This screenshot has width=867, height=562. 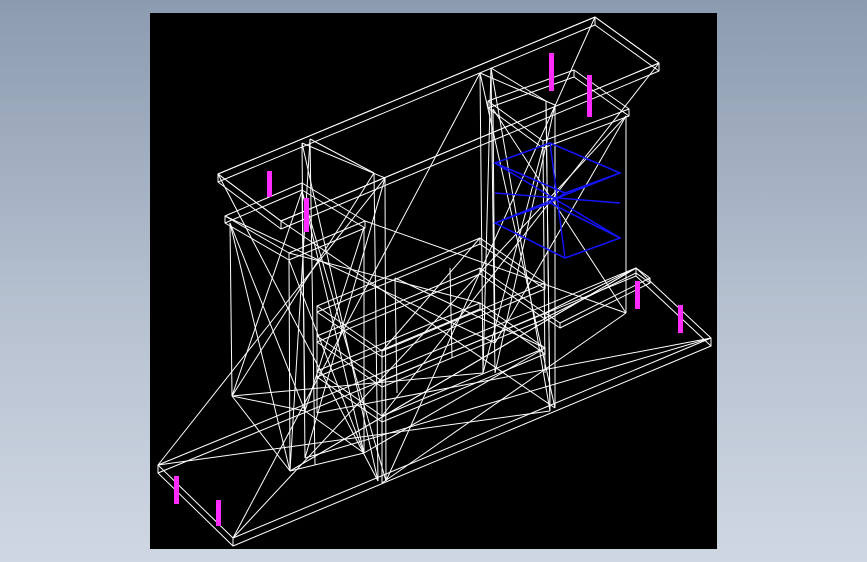 What do you see at coordinates (597, 300) in the screenshot?
I see `base-shelf-bottom` at bounding box center [597, 300].